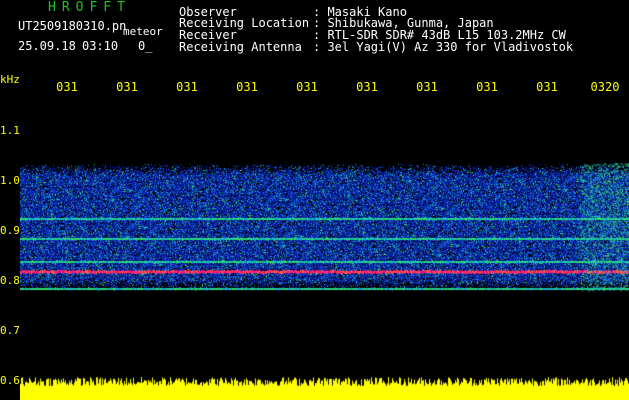 Image resolution: width=629 pixels, height=400 pixels. I want to click on y-tick: 0.6, so click(10, 380).